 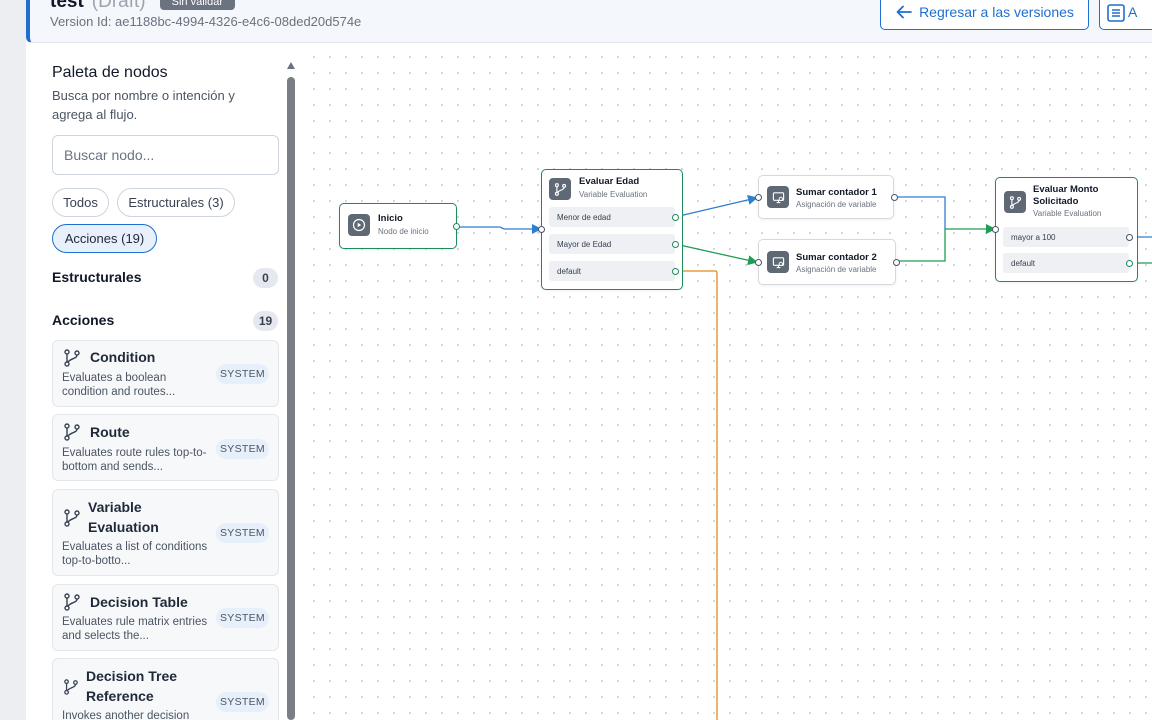 I want to click on arrow-left-icon, so click(x=904, y=12).